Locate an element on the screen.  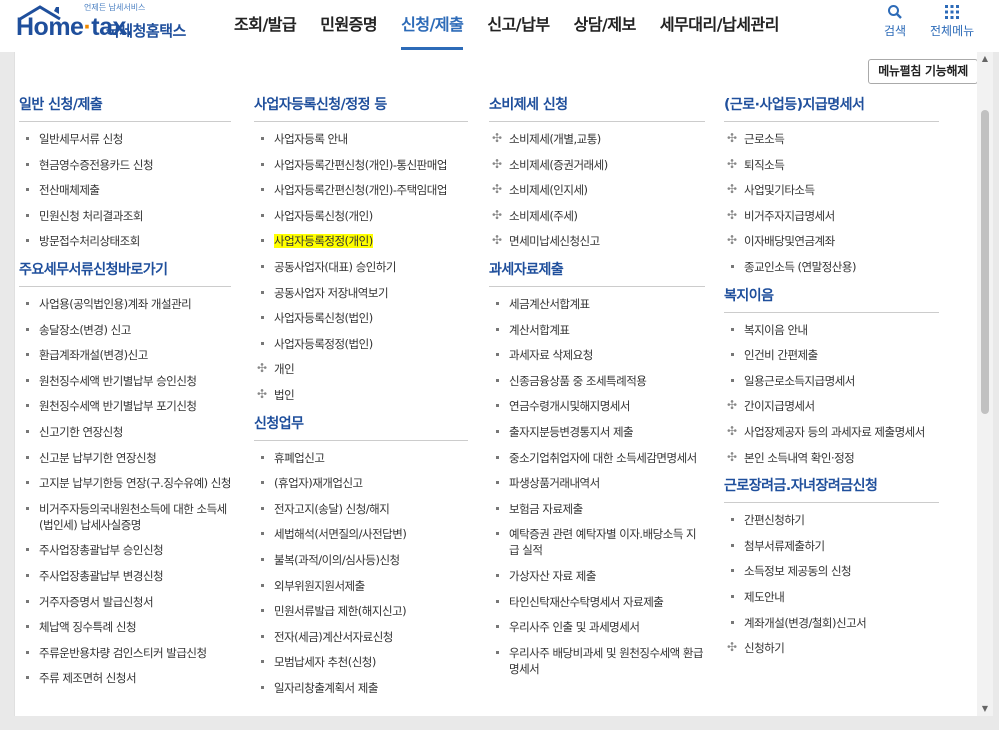
all-menu-button: 전체메뉴 is located at coordinates (952, 21).